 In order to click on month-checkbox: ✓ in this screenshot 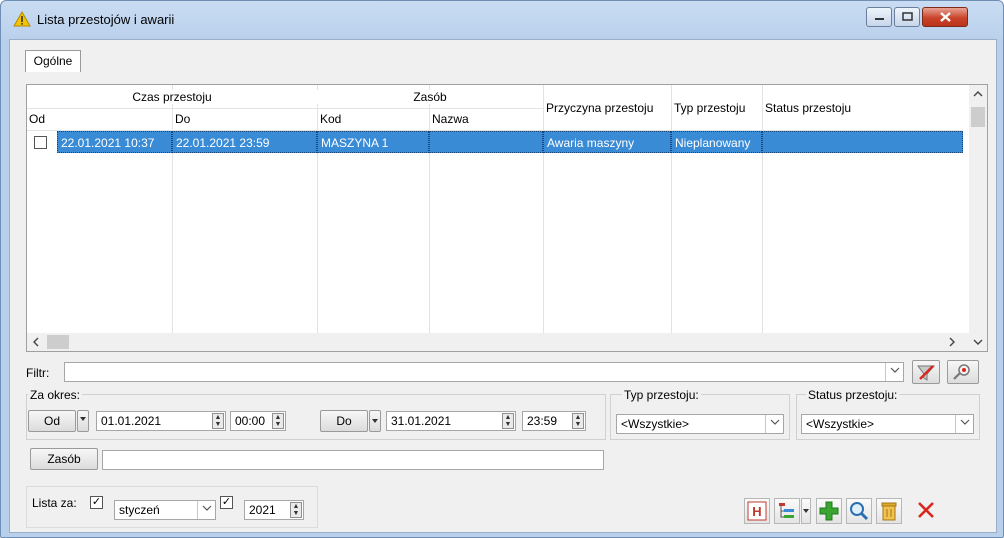, I will do `click(96, 502)`.